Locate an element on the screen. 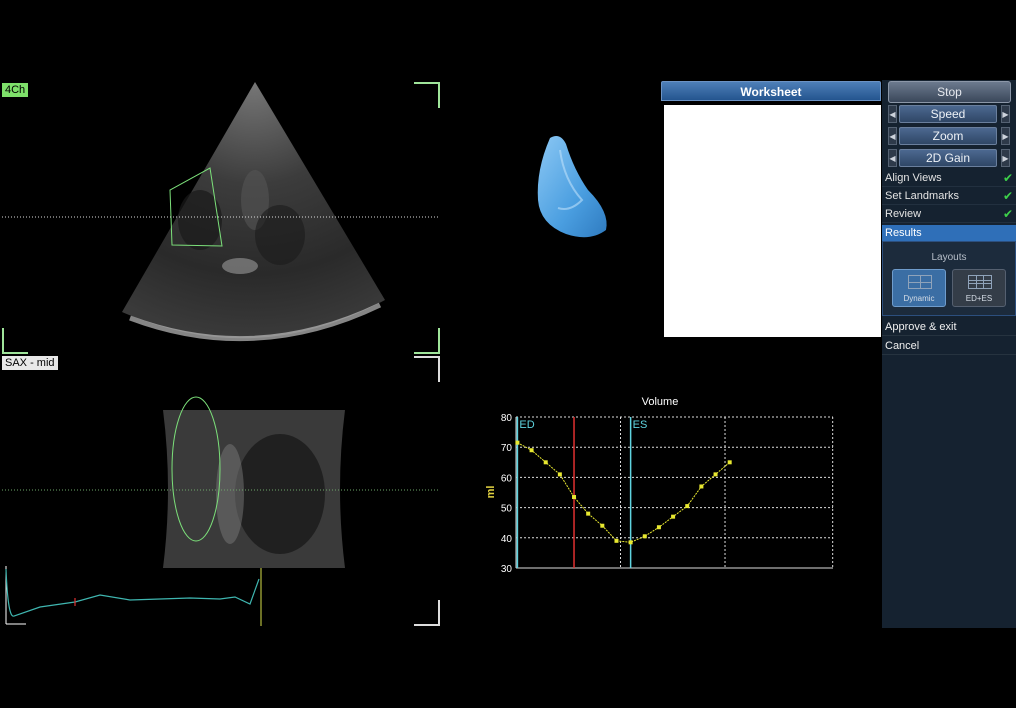 The width and height of the screenshot is (1016, 708). view-label-sax: SAX - mid is located at coordinates (30, 363).